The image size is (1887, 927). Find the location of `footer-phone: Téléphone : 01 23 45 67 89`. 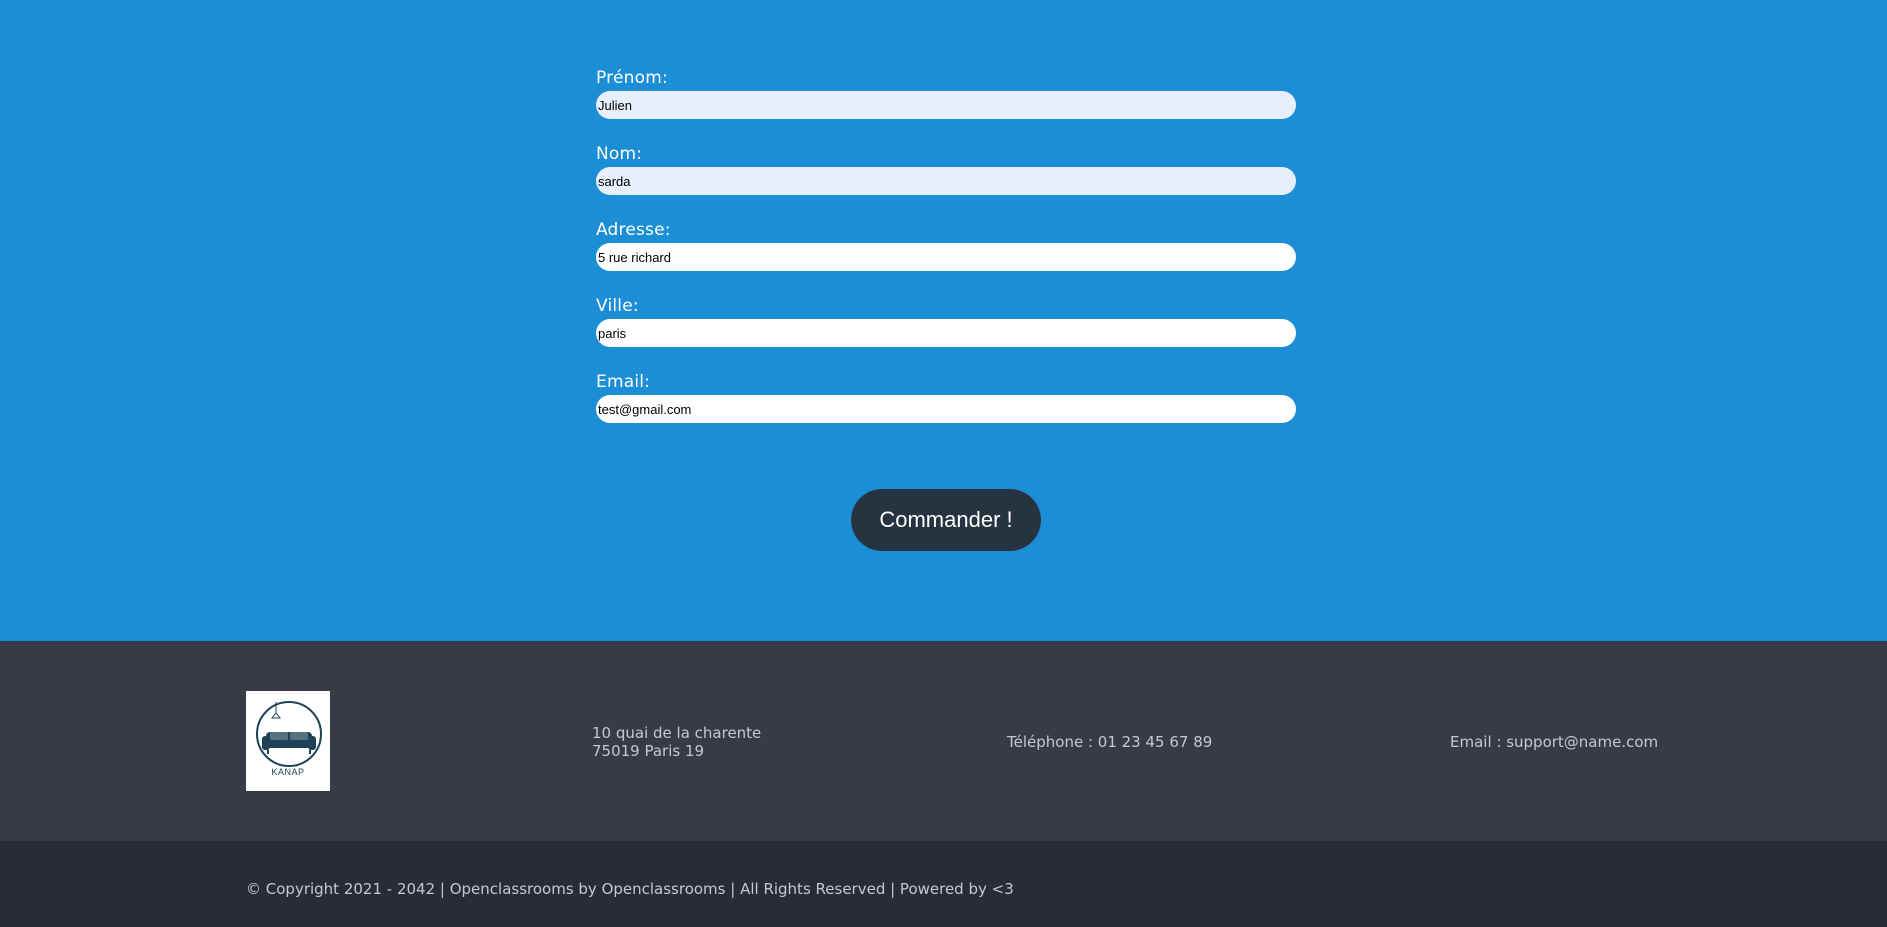

footer-phone: Téléphone : 01 23 45 67 89 is located at coordinates (1110, 742).